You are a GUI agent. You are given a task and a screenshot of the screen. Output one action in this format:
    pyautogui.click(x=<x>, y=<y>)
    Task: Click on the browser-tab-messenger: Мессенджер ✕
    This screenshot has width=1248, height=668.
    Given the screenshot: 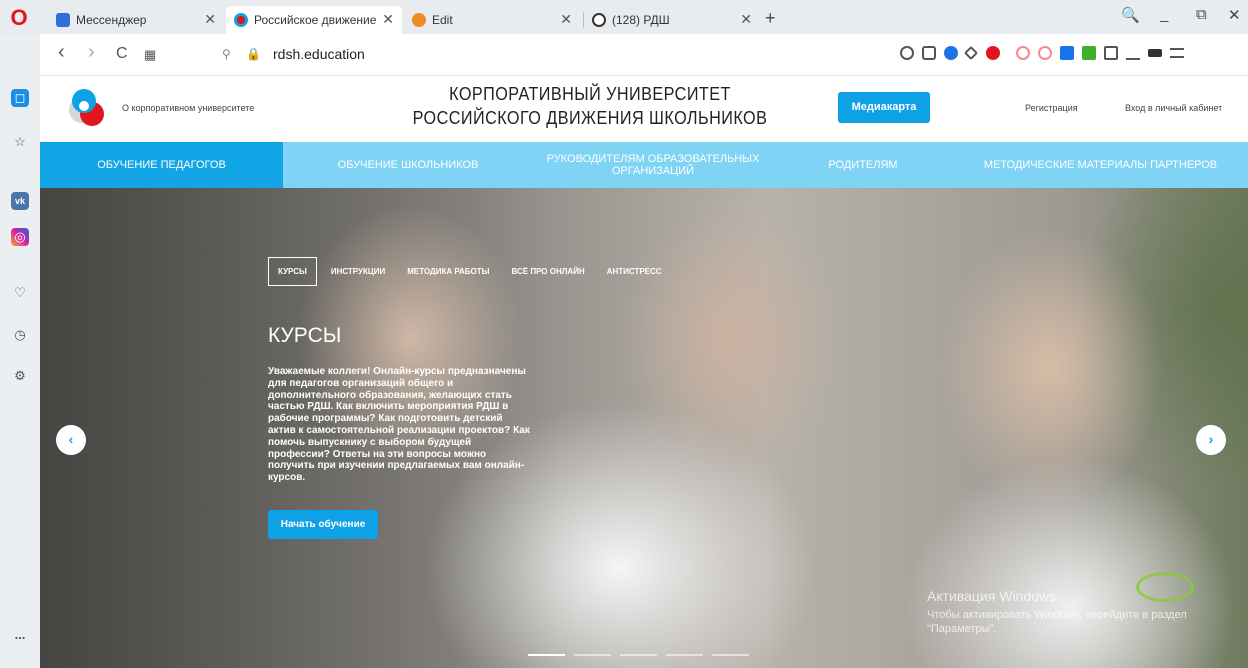 What is the action you would take?
    pyautogui.click(x=136, y=20)
    